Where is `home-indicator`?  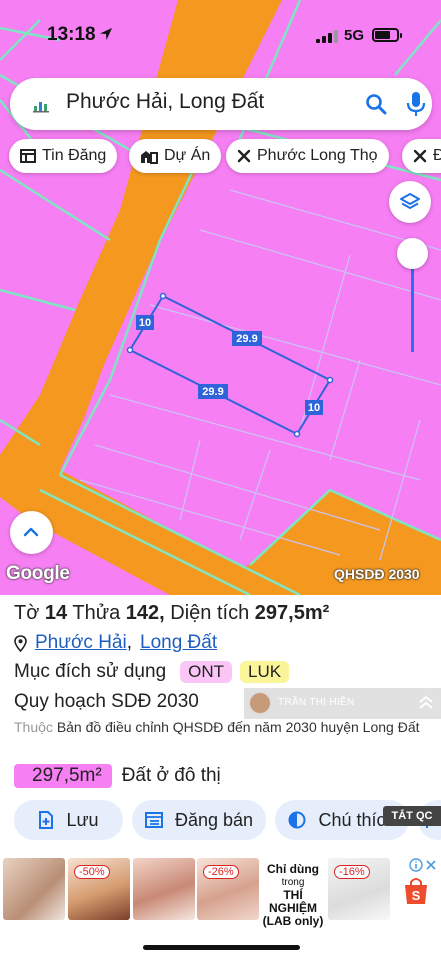 home-indicator is located at coordinates (221, 947).